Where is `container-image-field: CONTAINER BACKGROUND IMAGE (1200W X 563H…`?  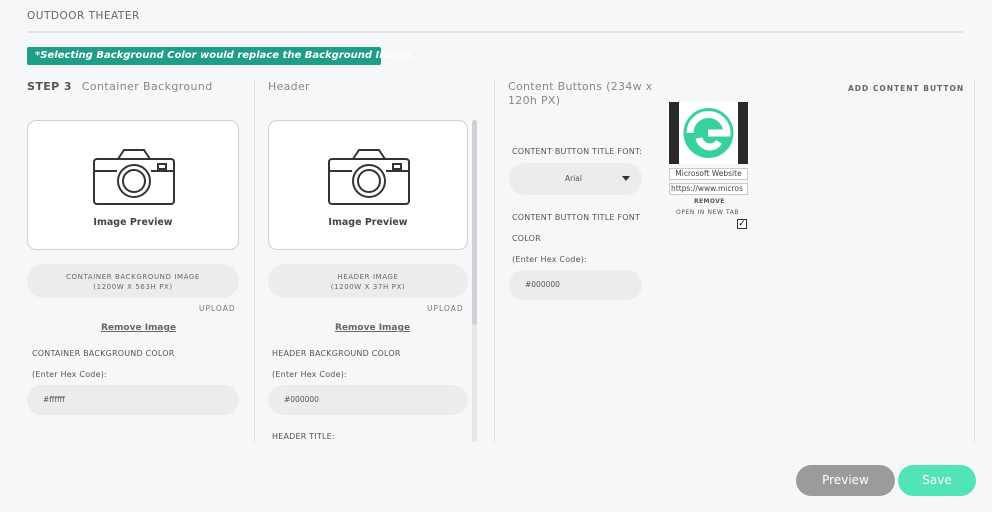 container-image-field: CONTAINER BACKGROUND IMAGE (1200W X 563H… is located at coordinates (133, 281).